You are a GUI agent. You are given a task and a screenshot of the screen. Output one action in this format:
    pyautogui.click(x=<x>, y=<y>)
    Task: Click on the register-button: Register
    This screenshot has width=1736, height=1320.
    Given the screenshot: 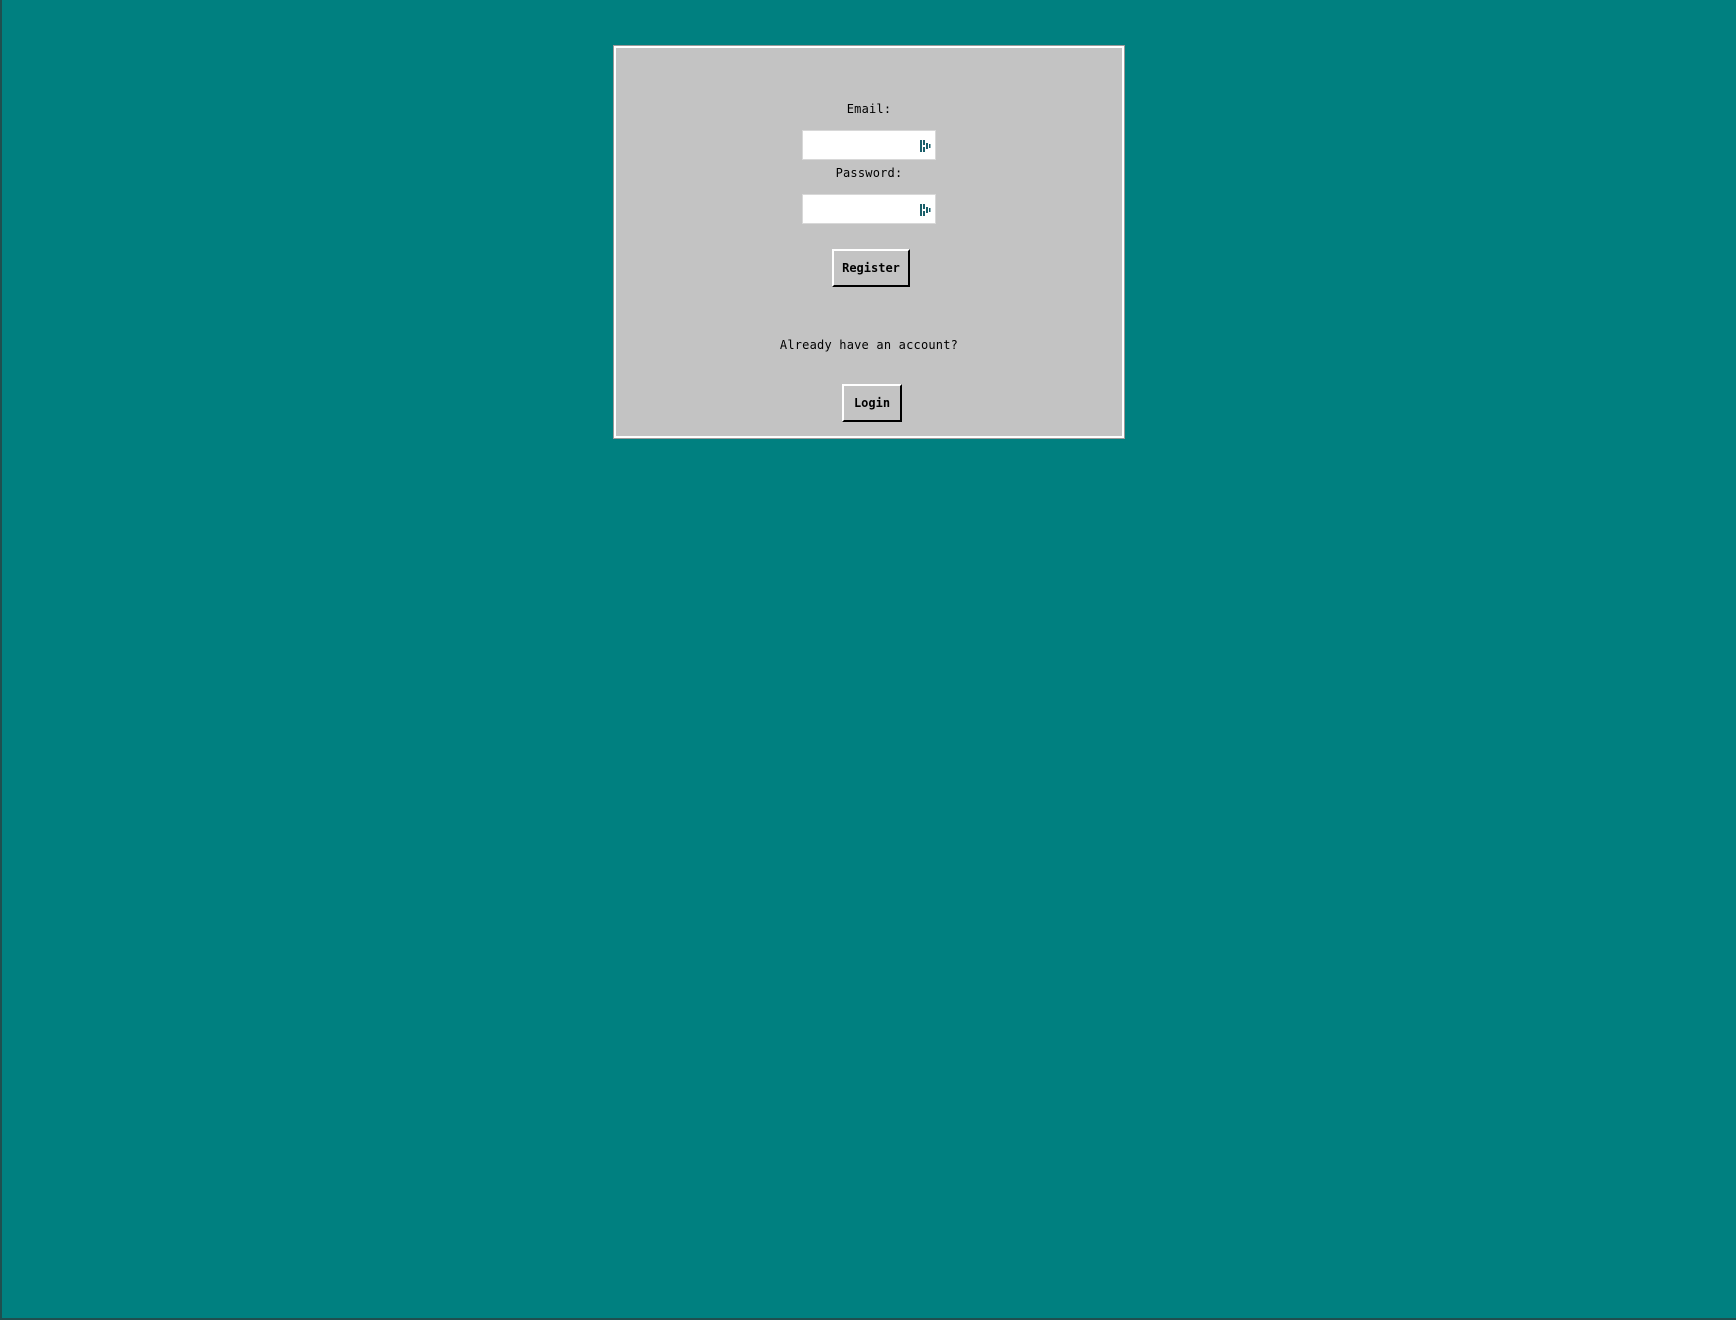 What is the action you would take?
    pyautogui.click(x=871, y=268)
    